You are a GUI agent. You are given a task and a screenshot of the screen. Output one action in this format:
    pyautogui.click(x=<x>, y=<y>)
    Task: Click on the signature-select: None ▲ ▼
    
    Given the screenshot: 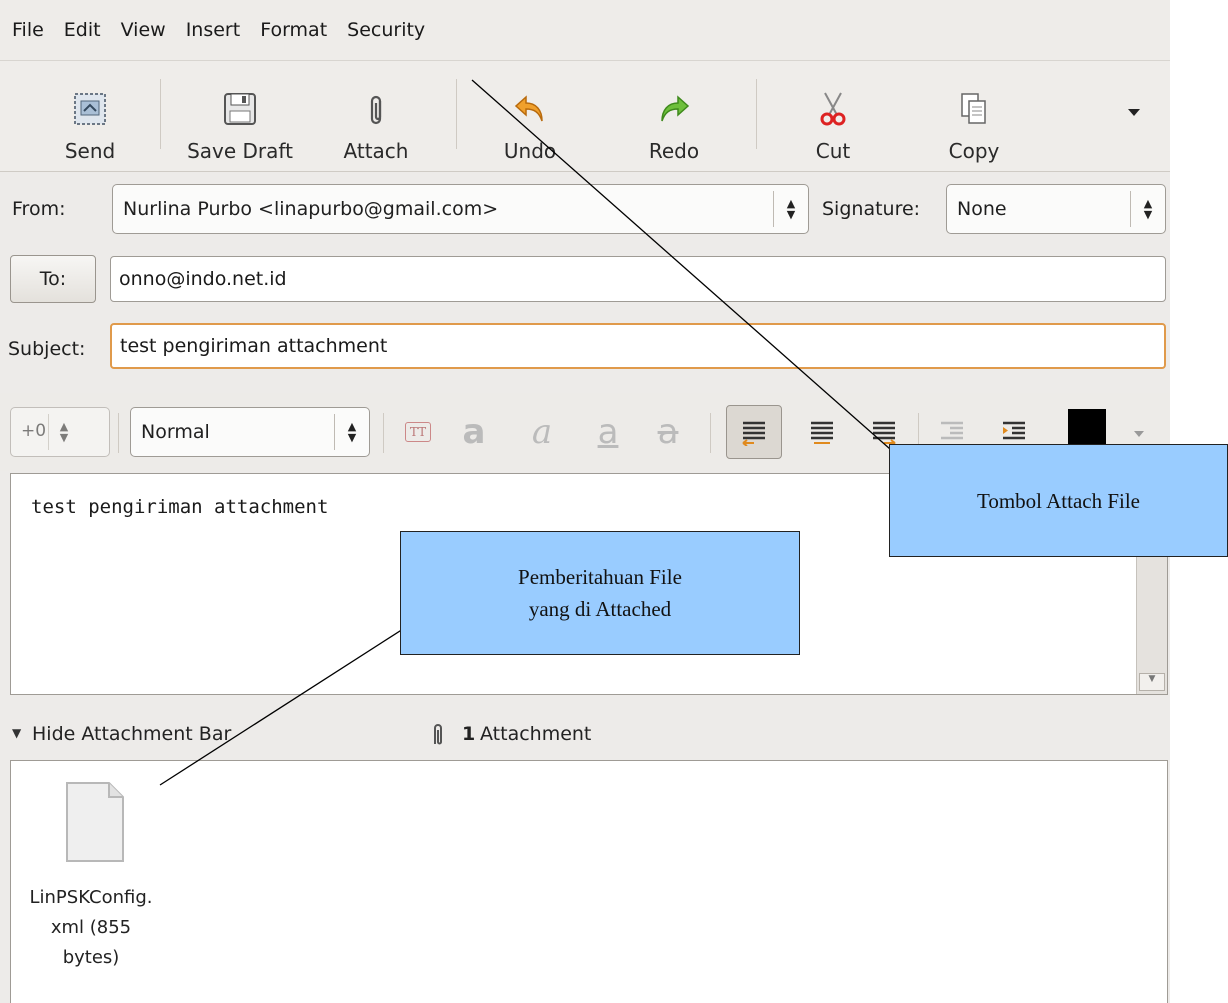 What is the action you would take?
    pyautogui.click(x=1056, y=209)
    